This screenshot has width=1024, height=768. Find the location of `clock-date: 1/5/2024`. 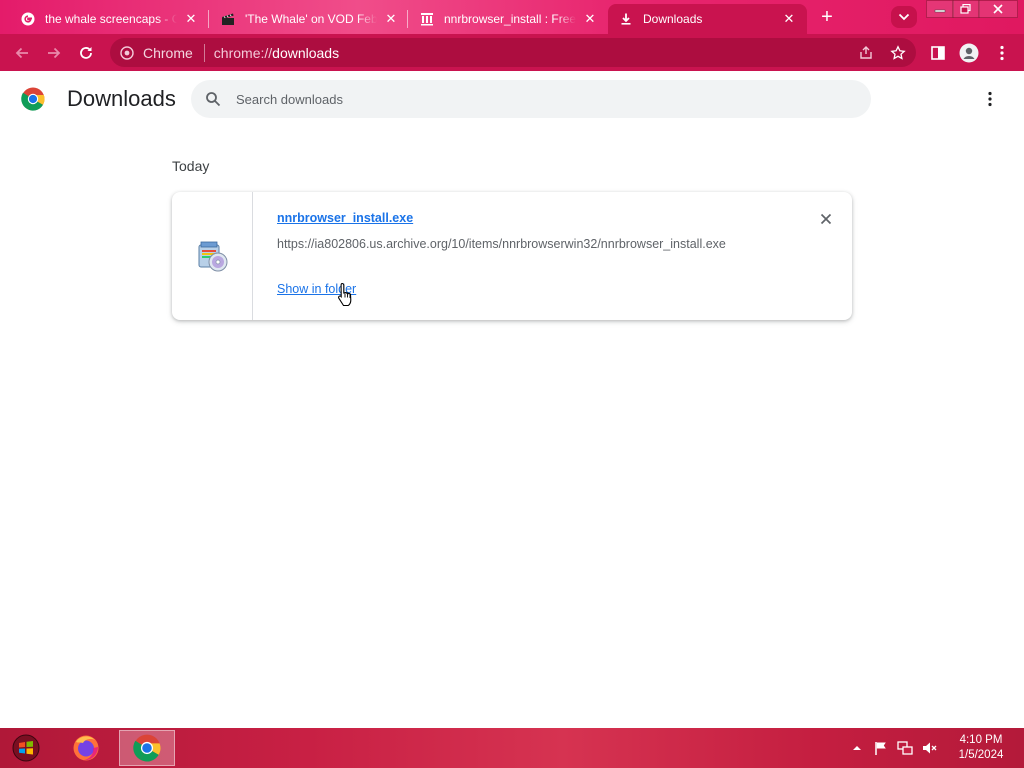

clock-date: 1/5/2024 is located at coordinates (981, 755).